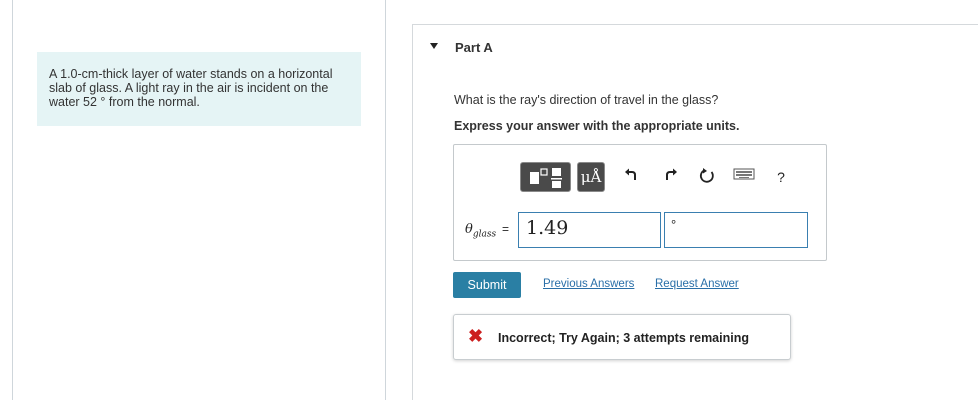 This screenshot has height=400, width=978. What do you see at coordinates (697, 284) in the screenshot?
I see `request-answer-link: Request Answer` at bounding box center [697, 284].